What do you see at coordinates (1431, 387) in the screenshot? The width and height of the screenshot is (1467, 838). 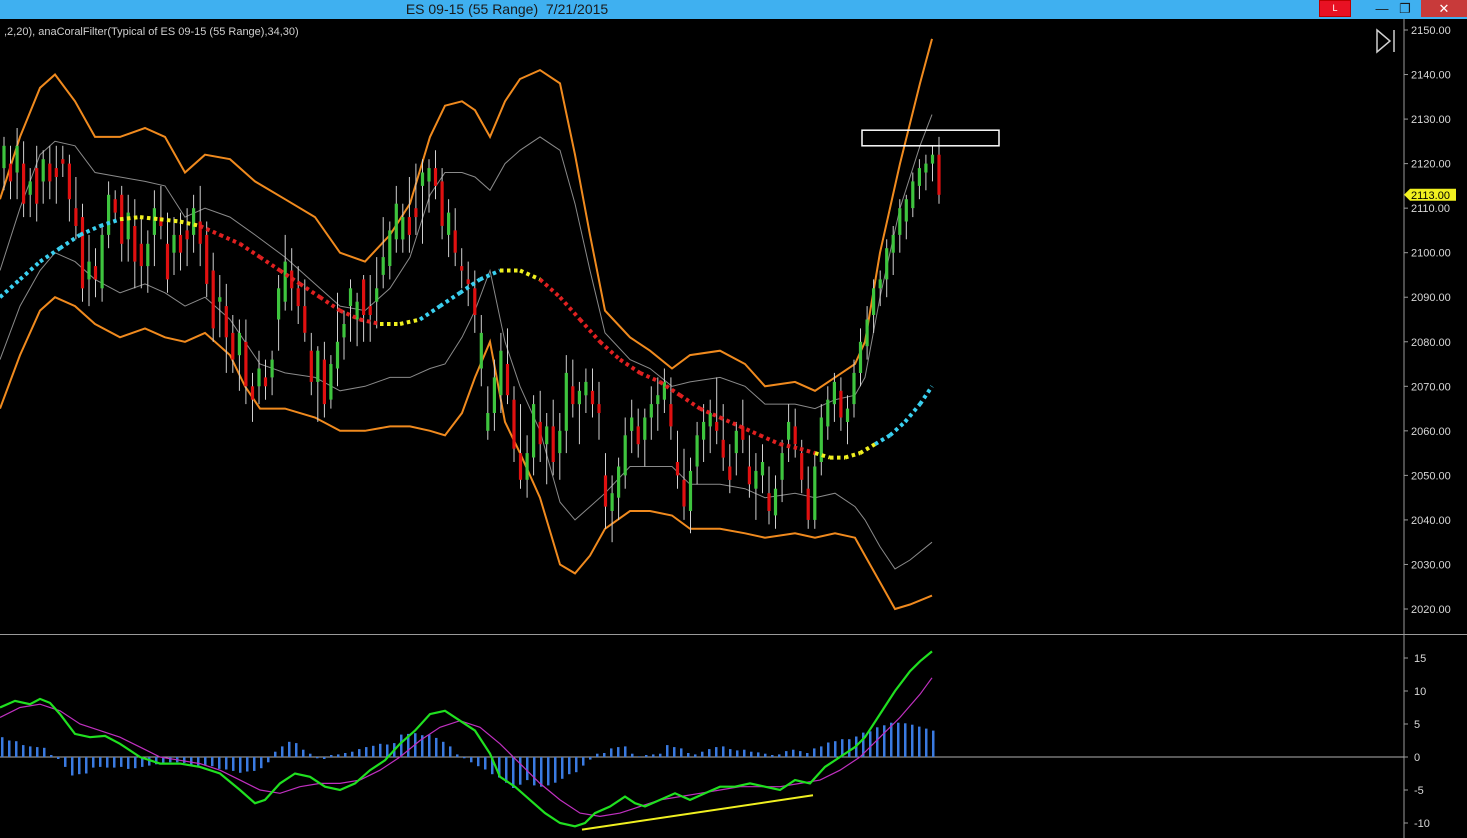 I see `price-tick-label: 2070.00` at bounding box center [1431, 387].